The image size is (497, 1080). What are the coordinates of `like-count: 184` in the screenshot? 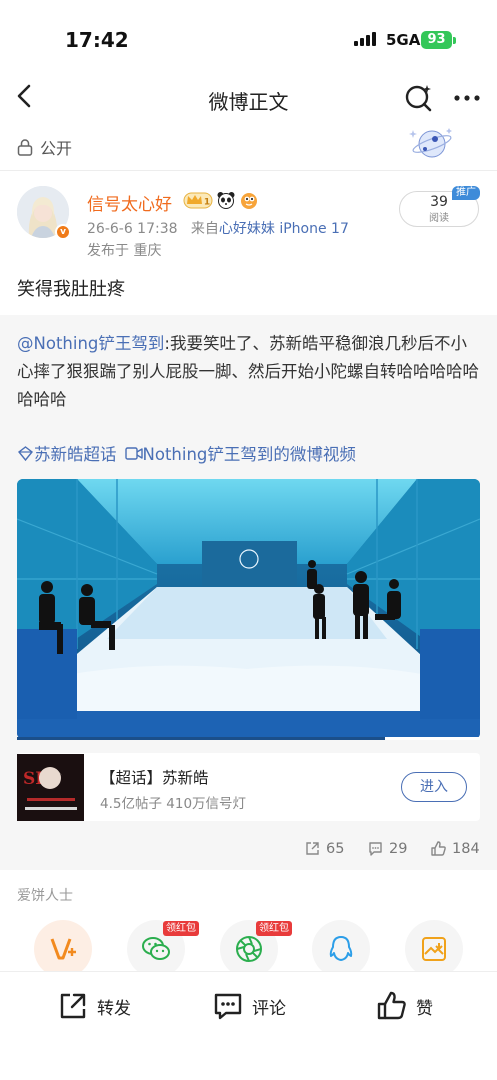 It's located at (466, 848).